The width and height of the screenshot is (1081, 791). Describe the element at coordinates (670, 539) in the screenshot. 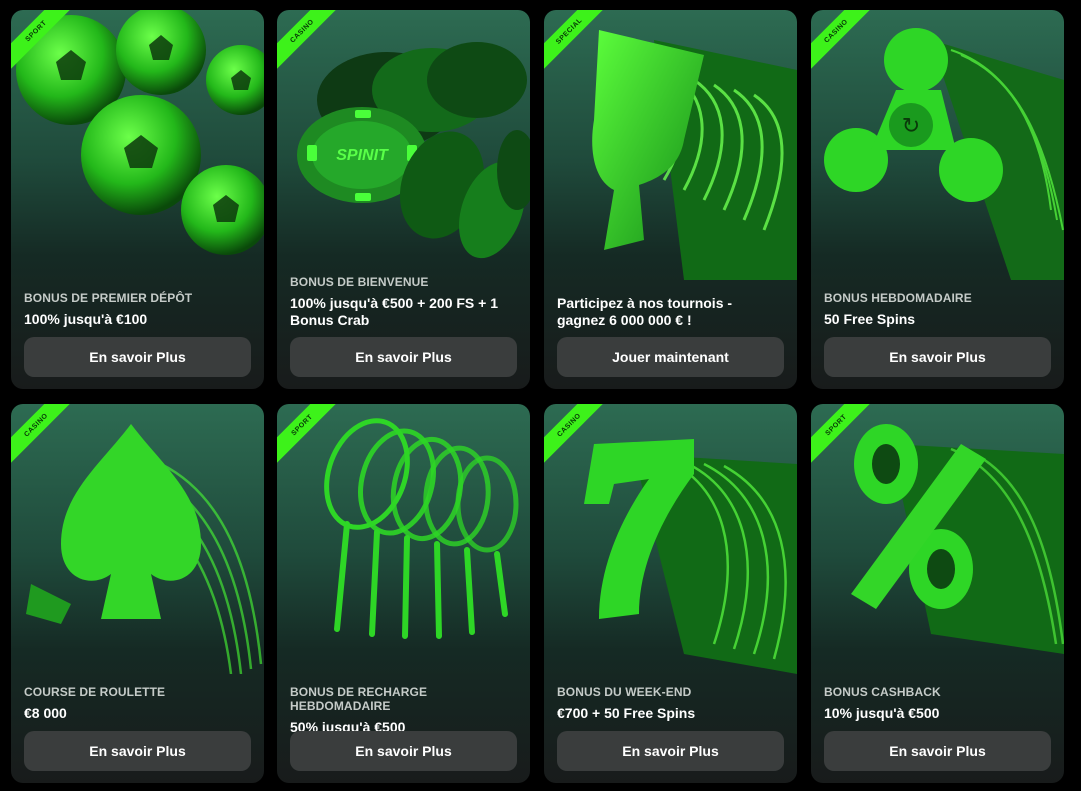

I see `lucky-seven-image` at that location.